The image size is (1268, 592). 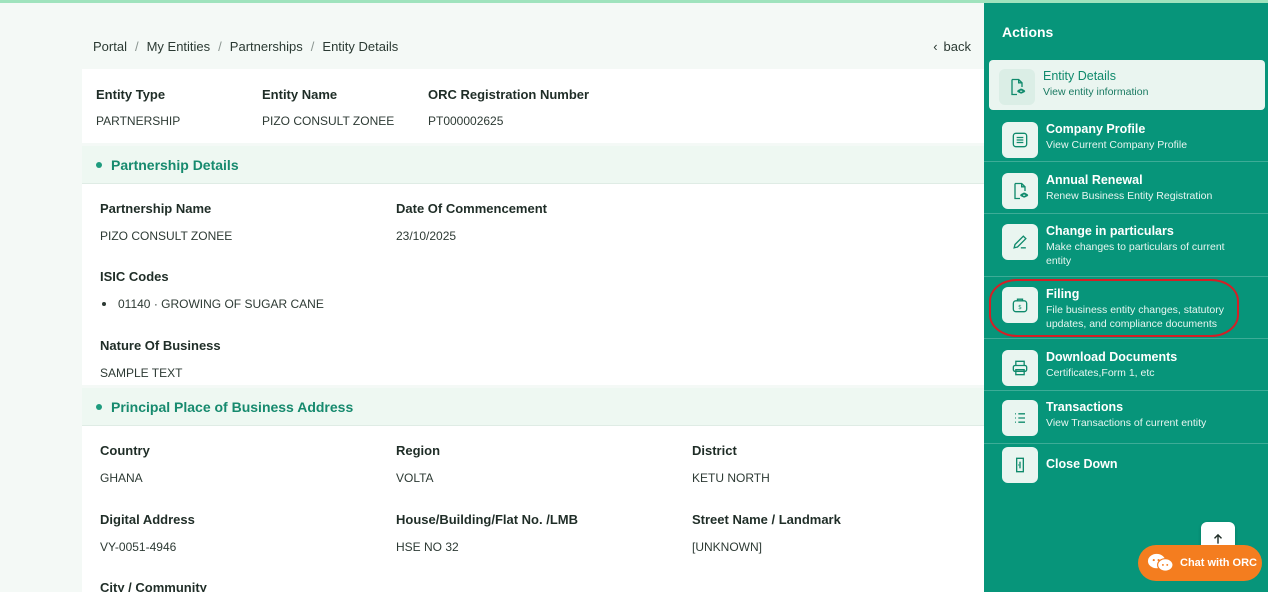 What do you see at coordinates (1020, 140) in the screenshot?
I see `list-icon` at bounding box center [1020, 140].